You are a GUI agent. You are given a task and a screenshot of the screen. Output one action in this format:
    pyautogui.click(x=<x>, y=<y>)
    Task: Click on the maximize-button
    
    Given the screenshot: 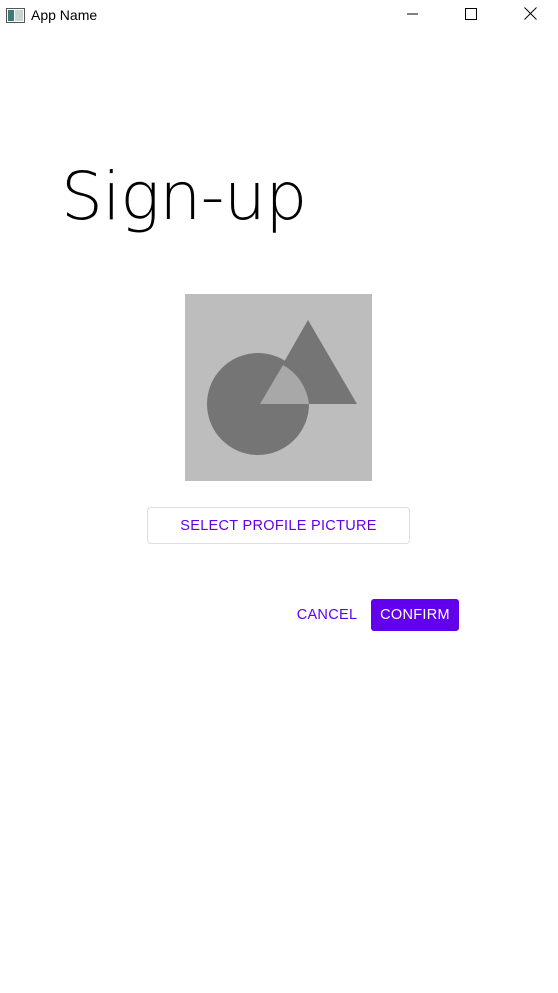 What is the action you would take?
    pyautogui.click(x=471, y=15)
    